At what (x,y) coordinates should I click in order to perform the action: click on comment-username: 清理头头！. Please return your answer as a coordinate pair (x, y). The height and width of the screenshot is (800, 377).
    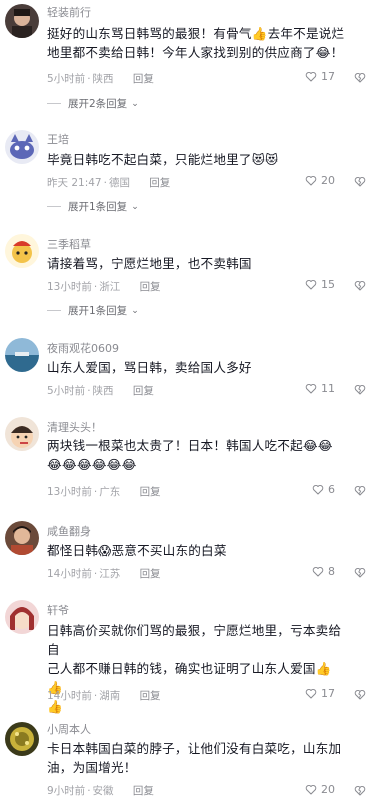
    Looking at the image, I should click on (74, 427).